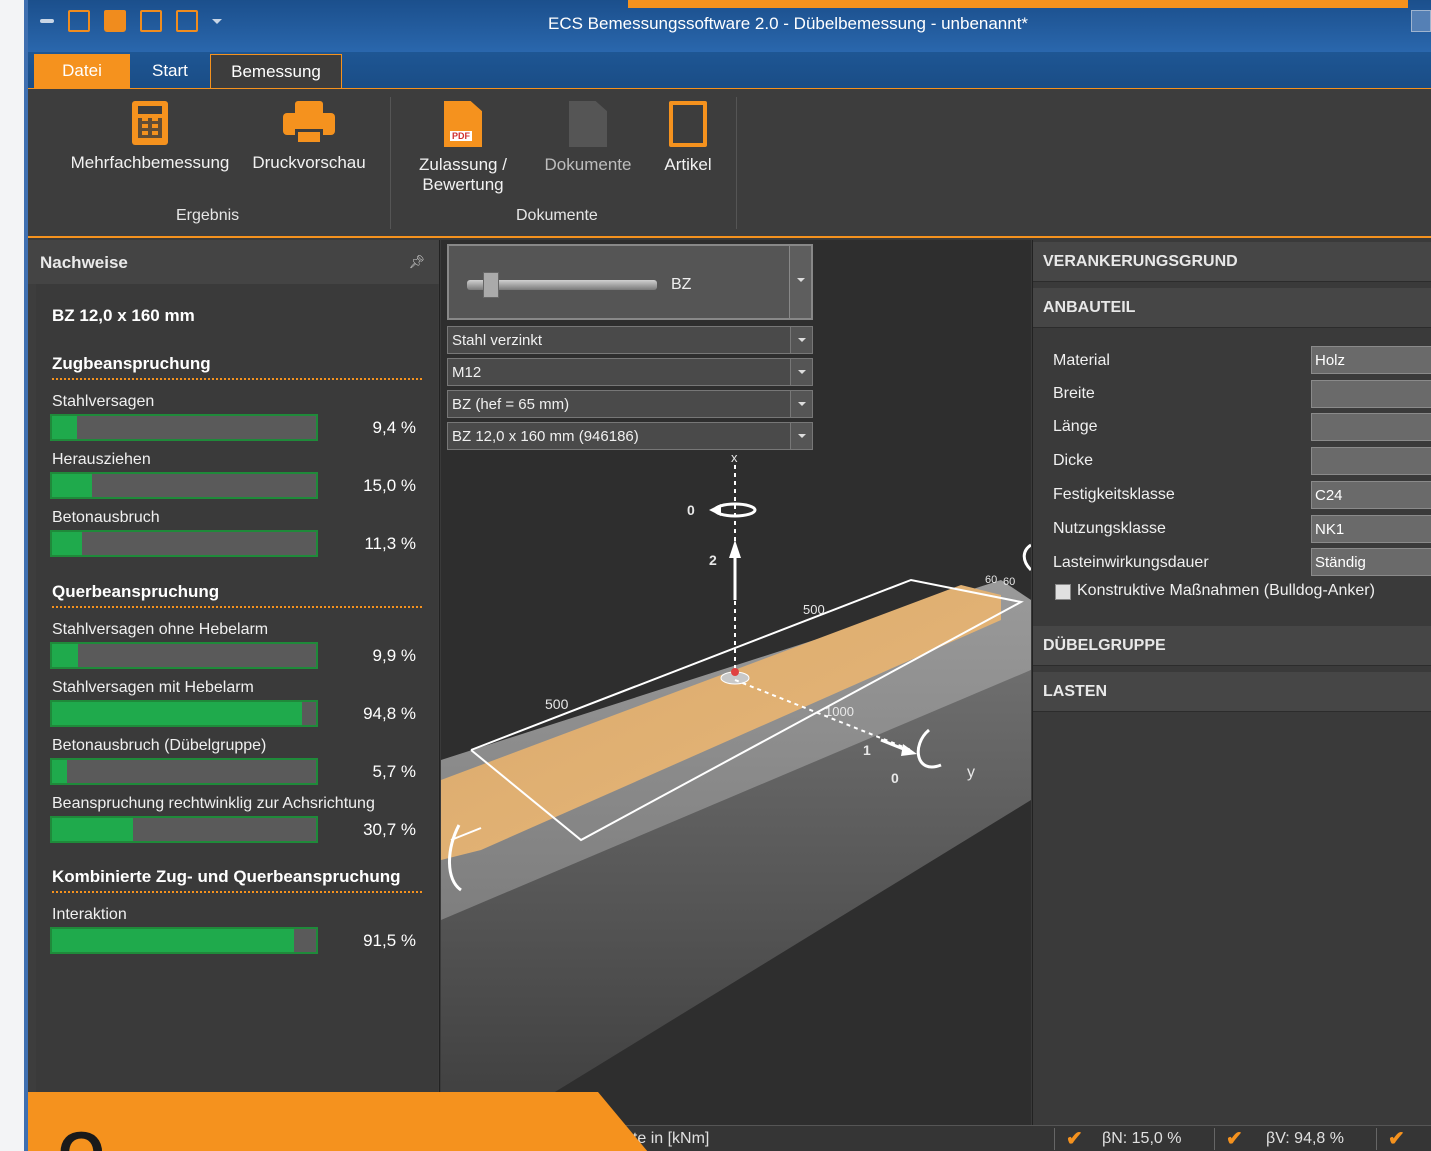 The width and height of the screenshot is (1431, 1151). Describe the element at coordinates (47, 21) in the screenshot. I see `app-menu-icon` at that location.